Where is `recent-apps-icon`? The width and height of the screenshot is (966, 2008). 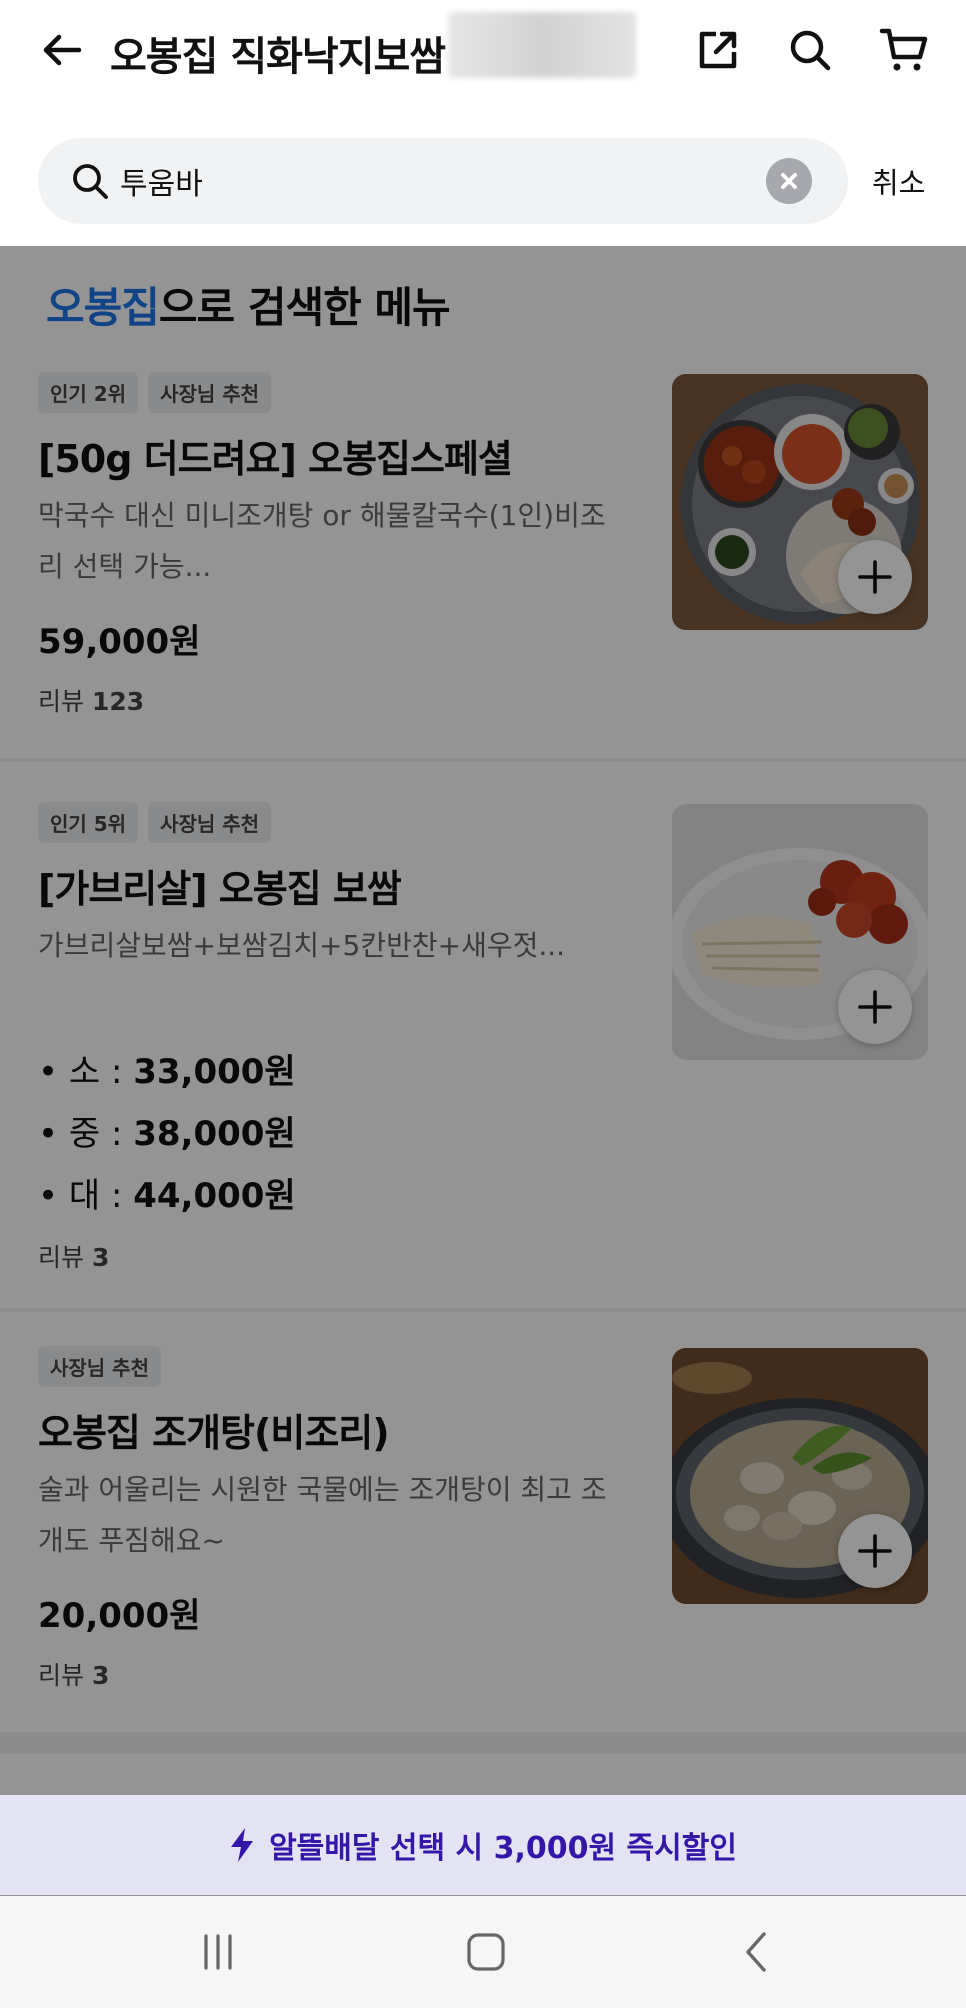
recent-apps-icon is located at coordinates (218, 1952).